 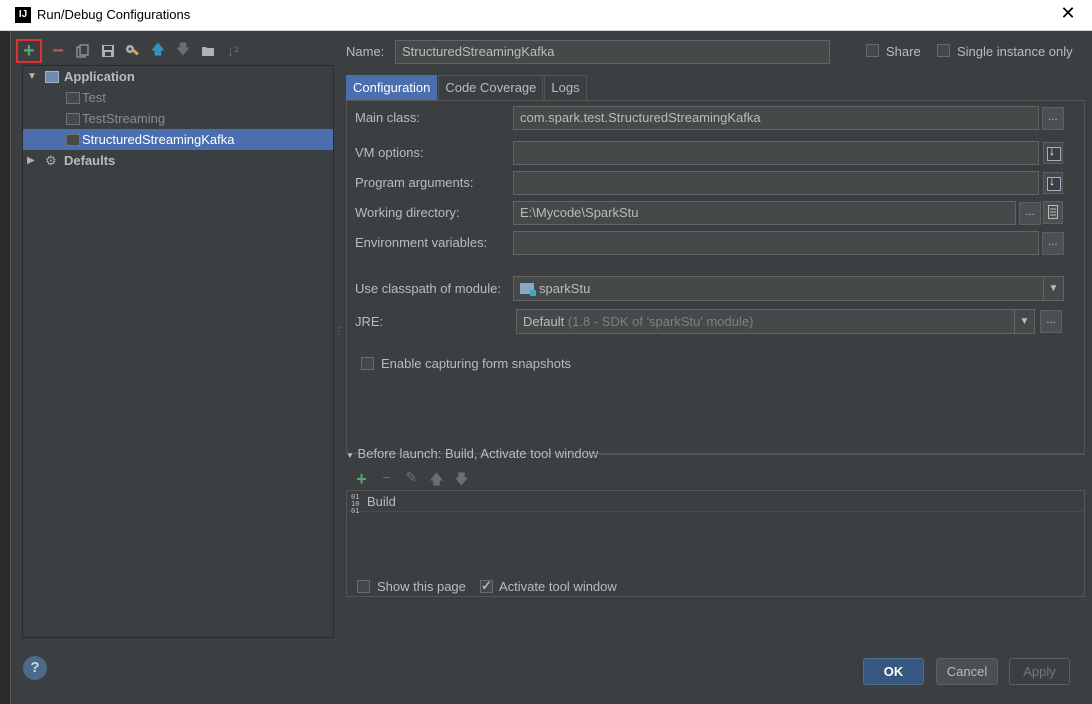 I want to click on list-item: 01 10 01 Build, so click(x=715, y=503).